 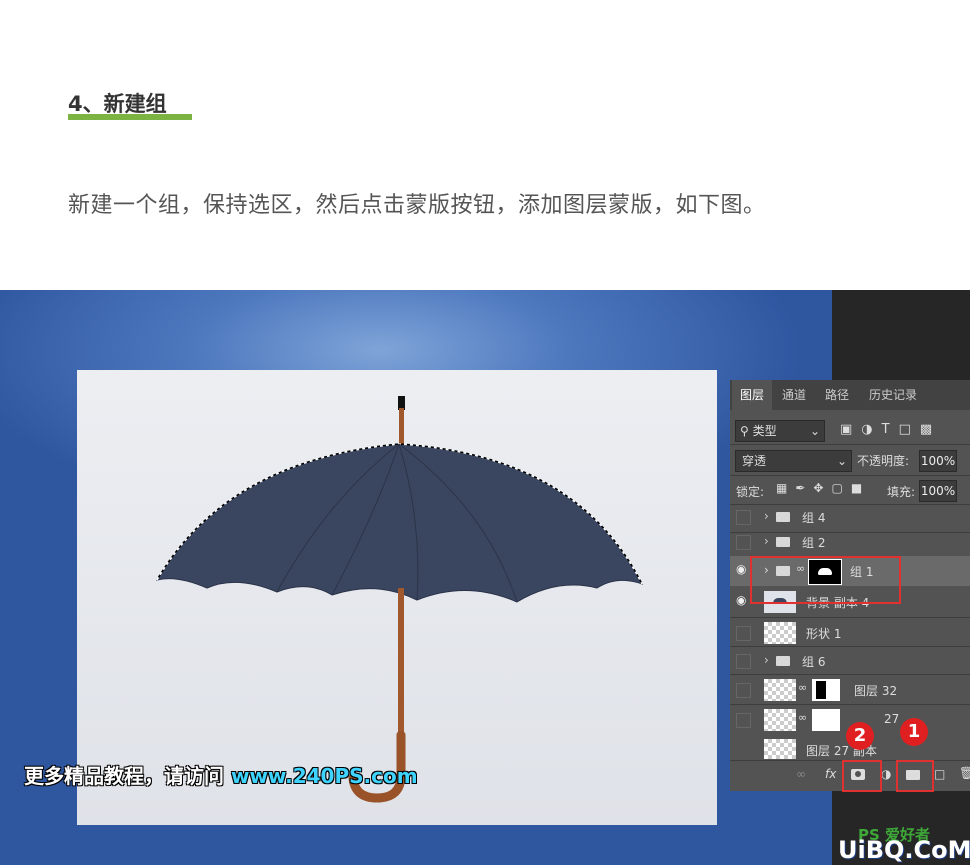 I want to click on lock-icons: ▦✒✥▢■, so click(x=823, y=488).